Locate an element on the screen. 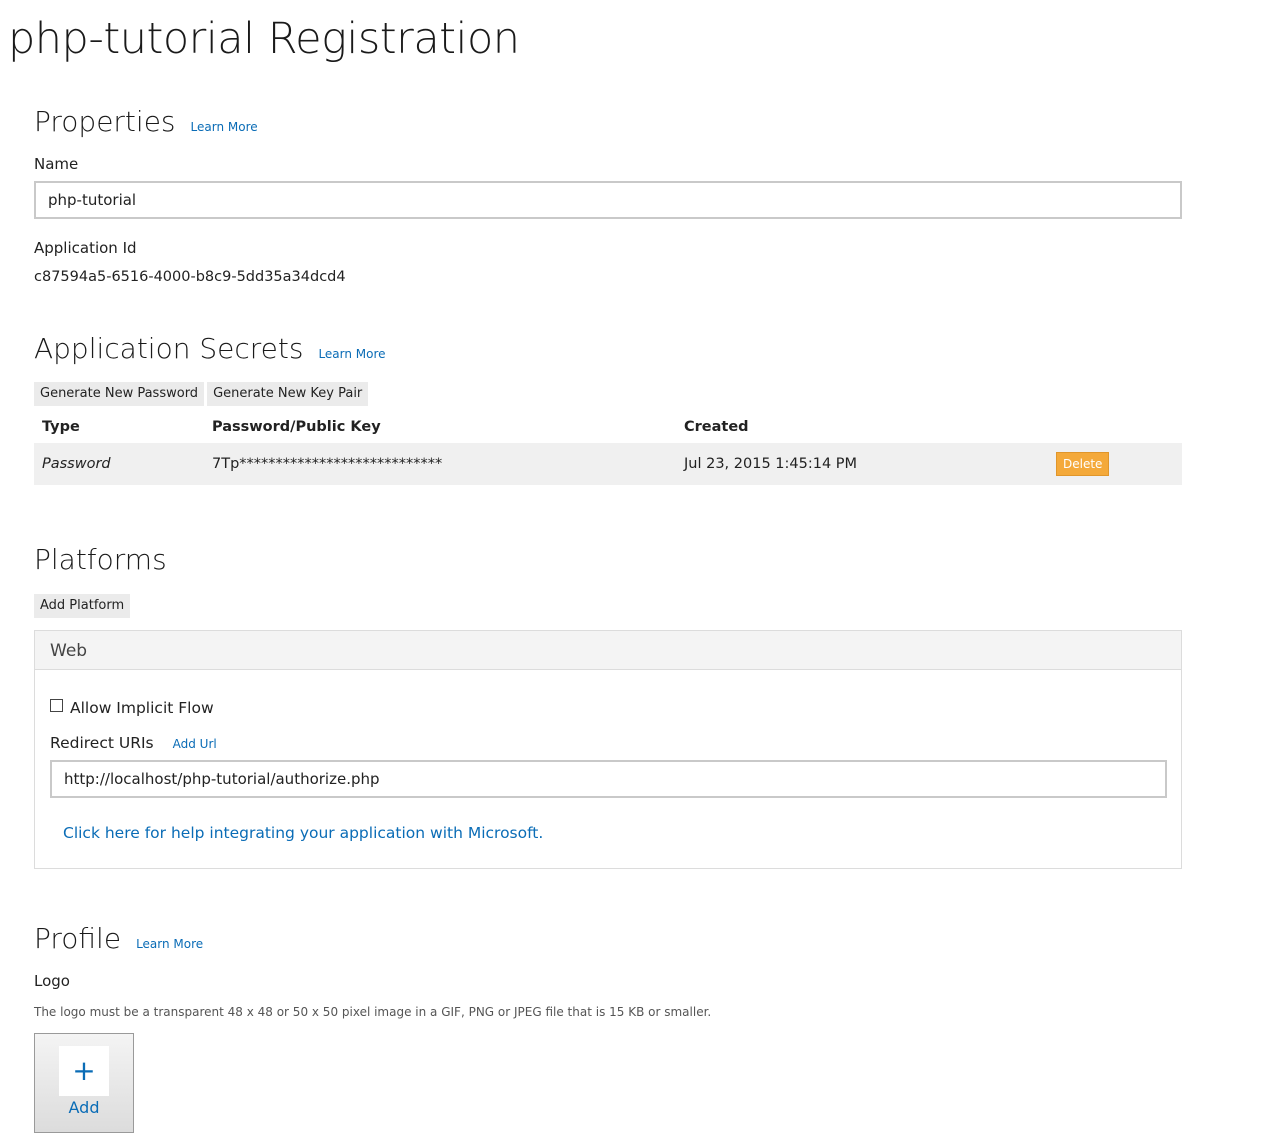 This screenshot has height=1146, width=1263. secrets-section: Application Secrets Learn More is located at coordinates (608, 349).